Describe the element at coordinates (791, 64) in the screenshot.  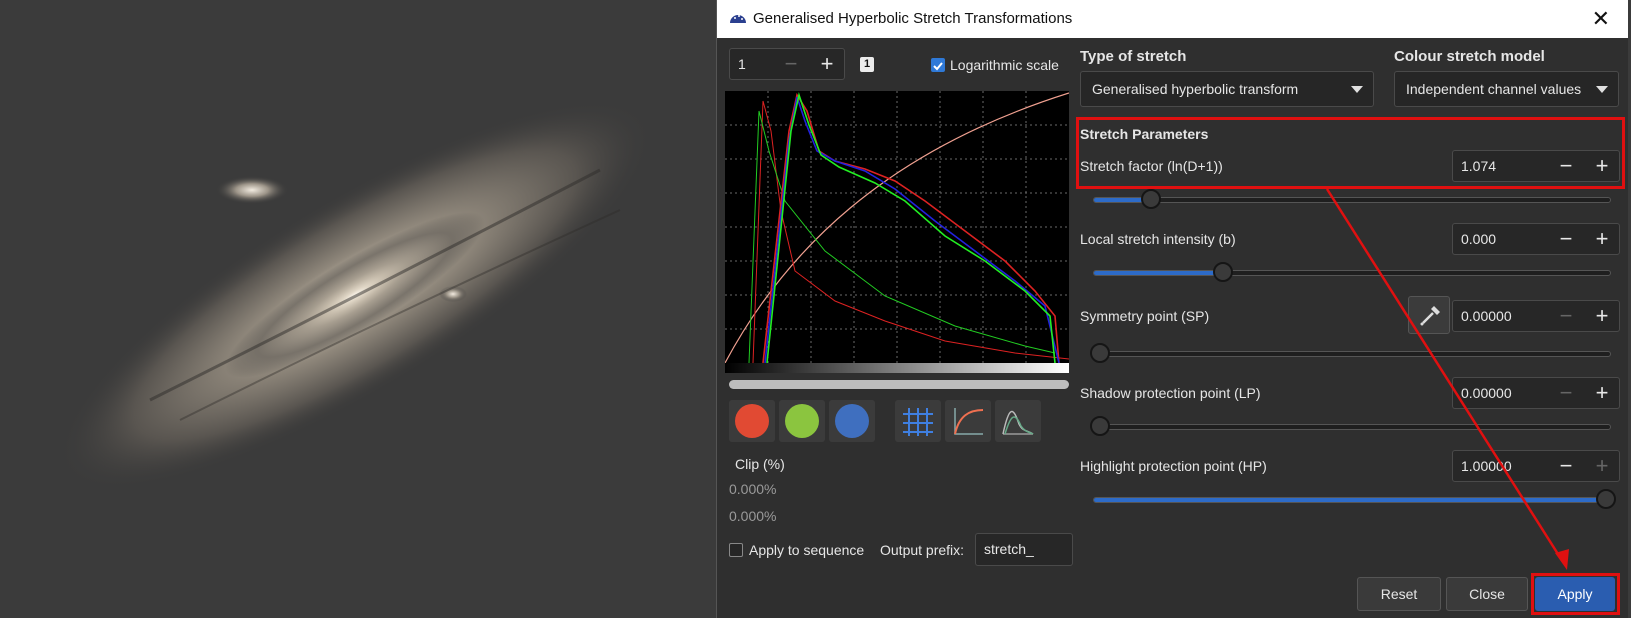
I see `zoom-minus-button: −` at that location.